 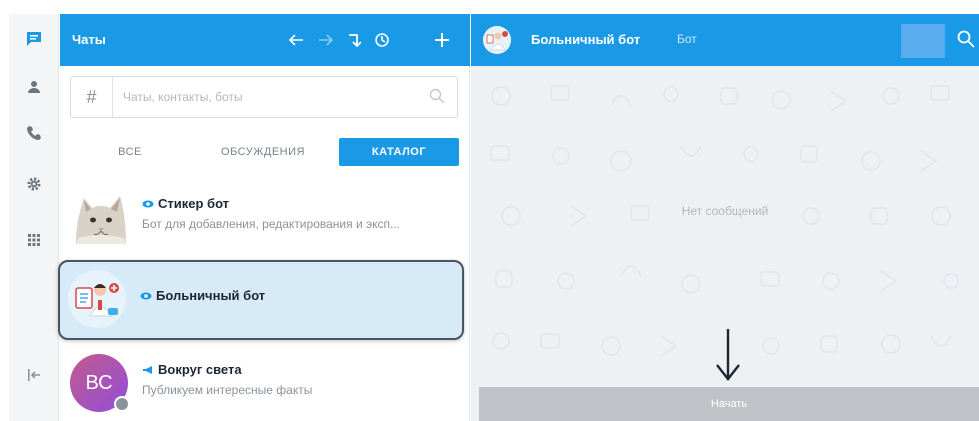 What do you see at coordinates (227, 390) in the screenshot?
I see `chat-description: Публикуем интересные факты` at bounding box center [227, 390].